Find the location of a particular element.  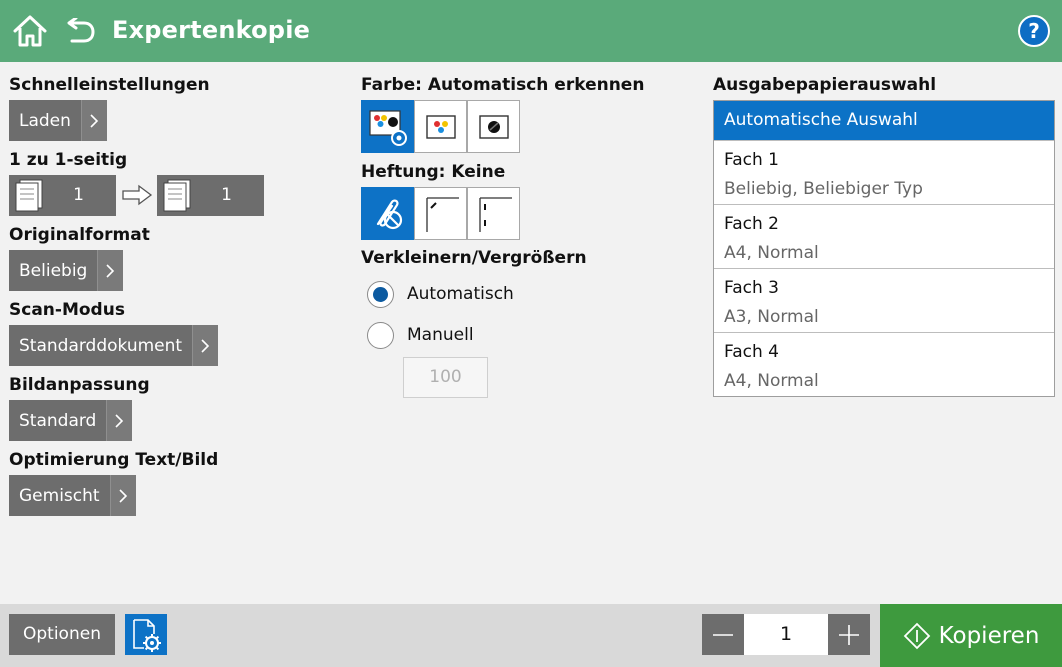

original-format-button: Beliebig is located at coordinates (66, 270).